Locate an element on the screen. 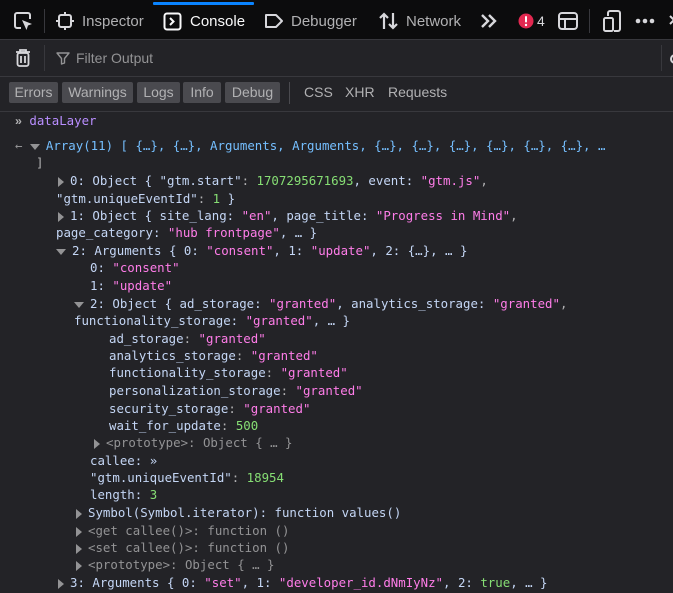 The height and width of the screenshot is (593, 673). prop-key: analytics_storage is located at coordinates (172, 355).